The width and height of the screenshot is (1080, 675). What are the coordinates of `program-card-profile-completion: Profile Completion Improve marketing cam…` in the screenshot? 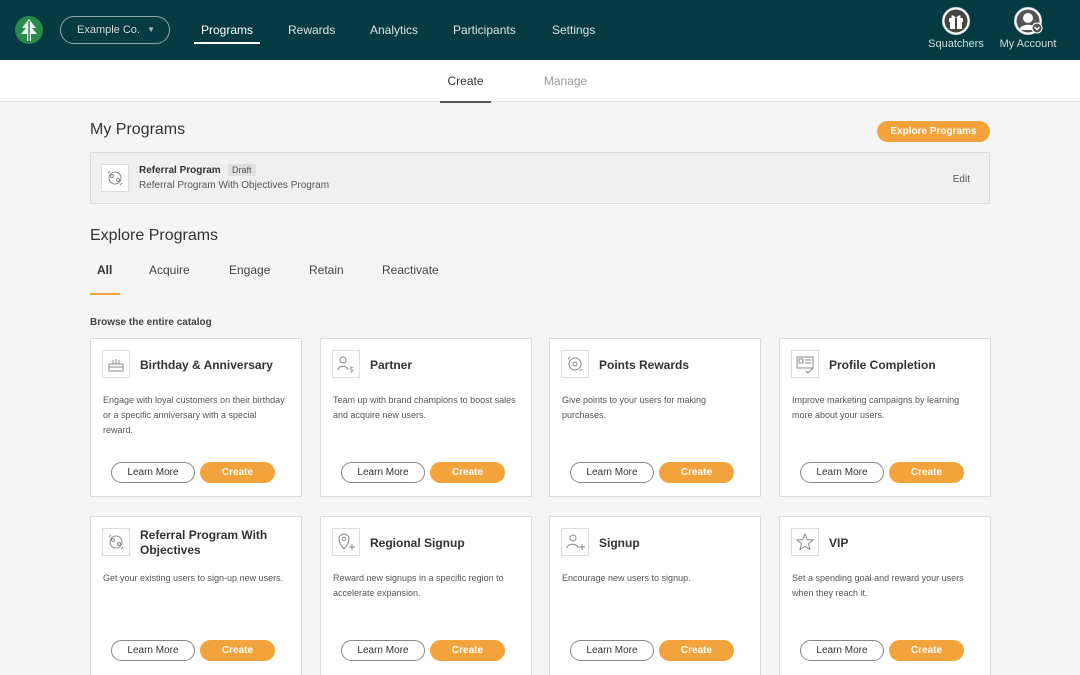 It's located at (885, 417).